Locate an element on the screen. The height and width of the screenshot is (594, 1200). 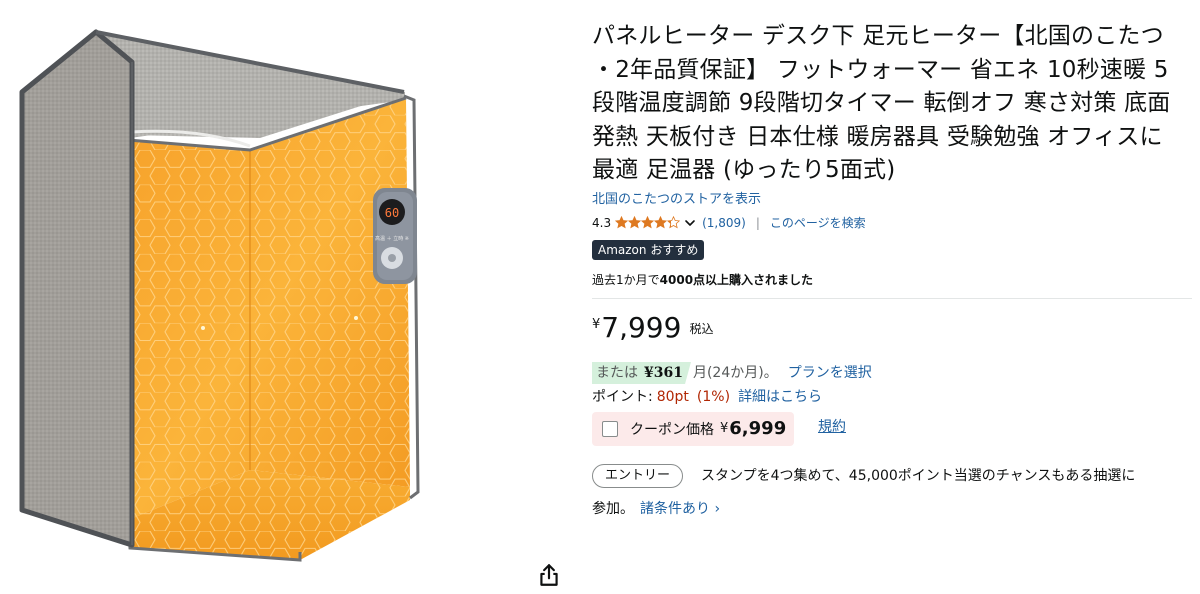
purchase-info-emphasis: 4000点以上購入されました is located at coordinates (736, 279).